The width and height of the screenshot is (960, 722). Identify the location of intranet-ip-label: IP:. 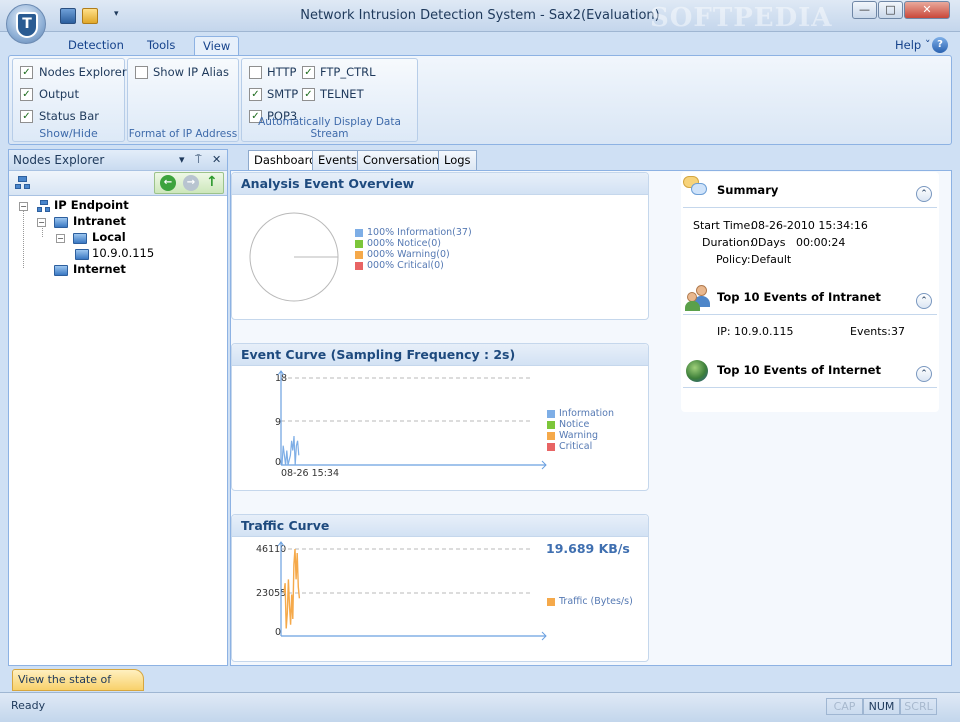
(724, 331).